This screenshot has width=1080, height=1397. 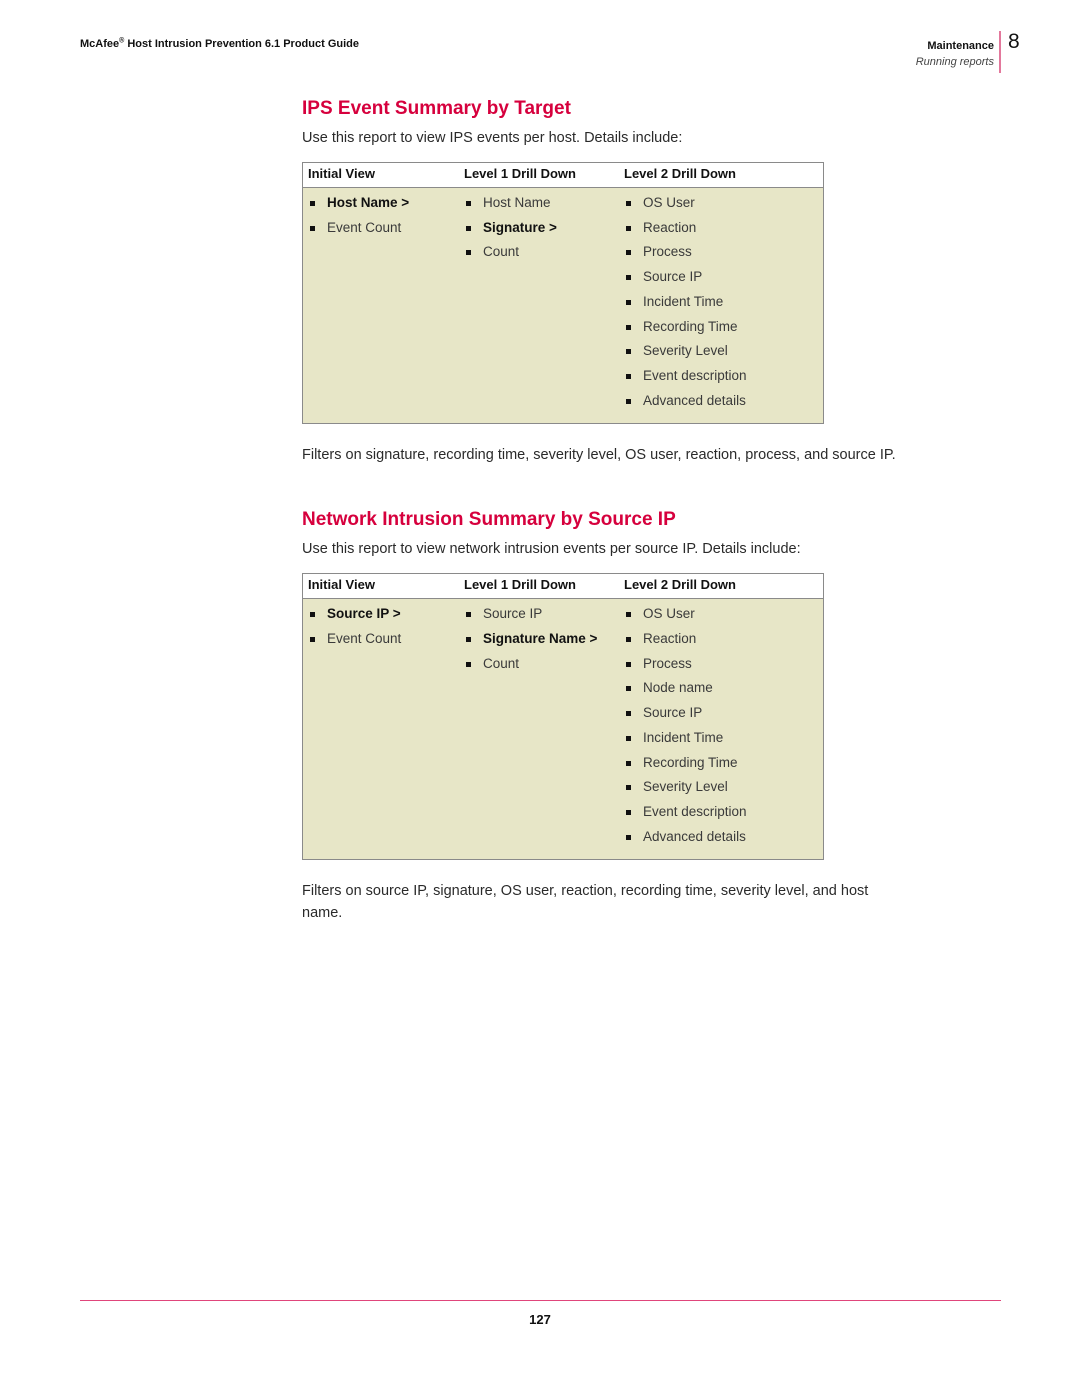 I want to click on footer-divider, so click(x=540, y=1300).